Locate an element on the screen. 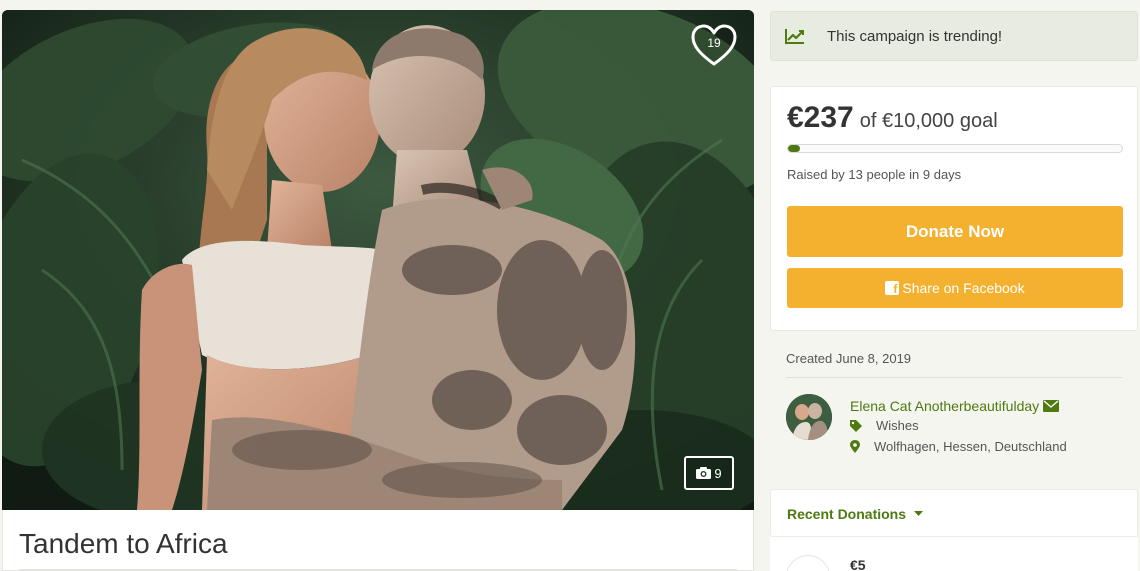  trending-text: This campaign is trending! is located at coordinates (915, 36).